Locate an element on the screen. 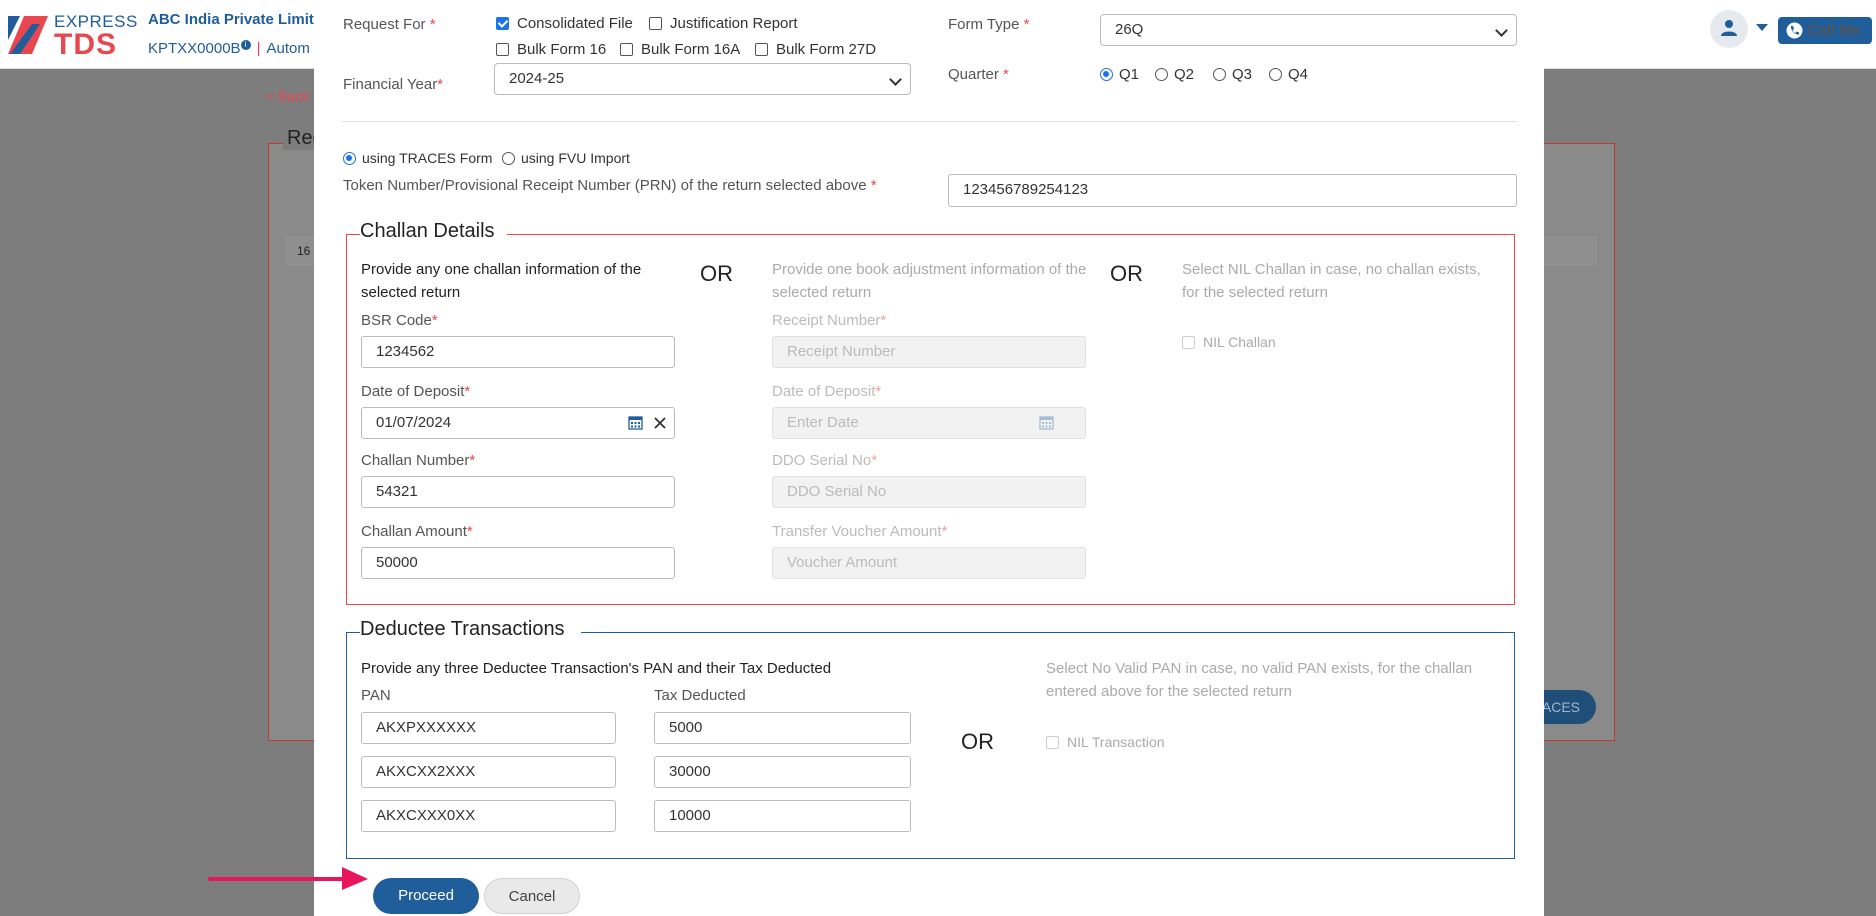 The image size is (1876, 916). nil-transaction-checkbox is located at coordinates (1052, 742).